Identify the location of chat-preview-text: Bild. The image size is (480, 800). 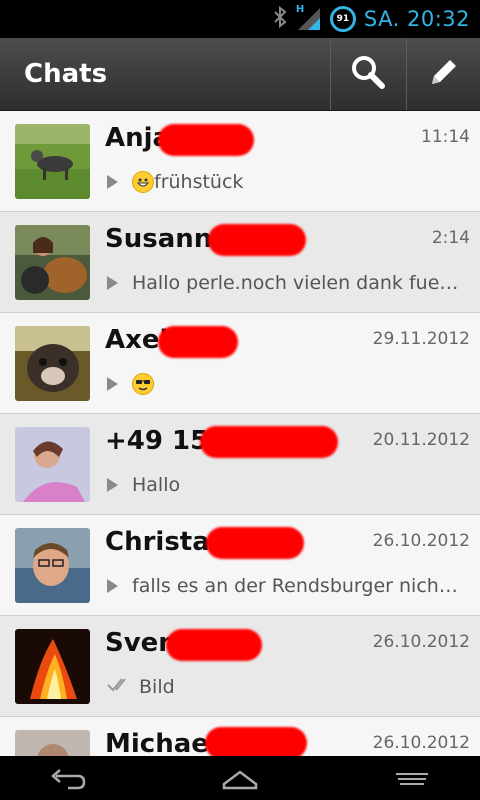
(157, 687).